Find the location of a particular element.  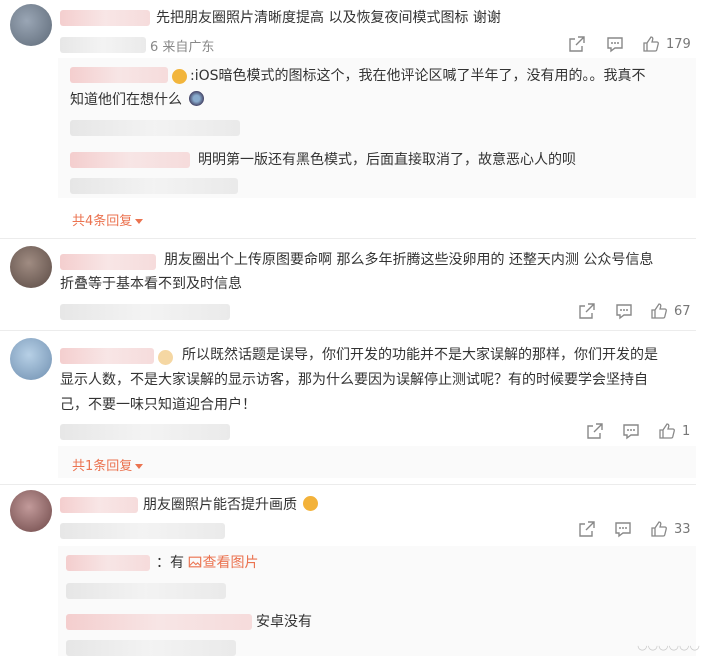

like-count: 67 is located at coordinates (682, 311).